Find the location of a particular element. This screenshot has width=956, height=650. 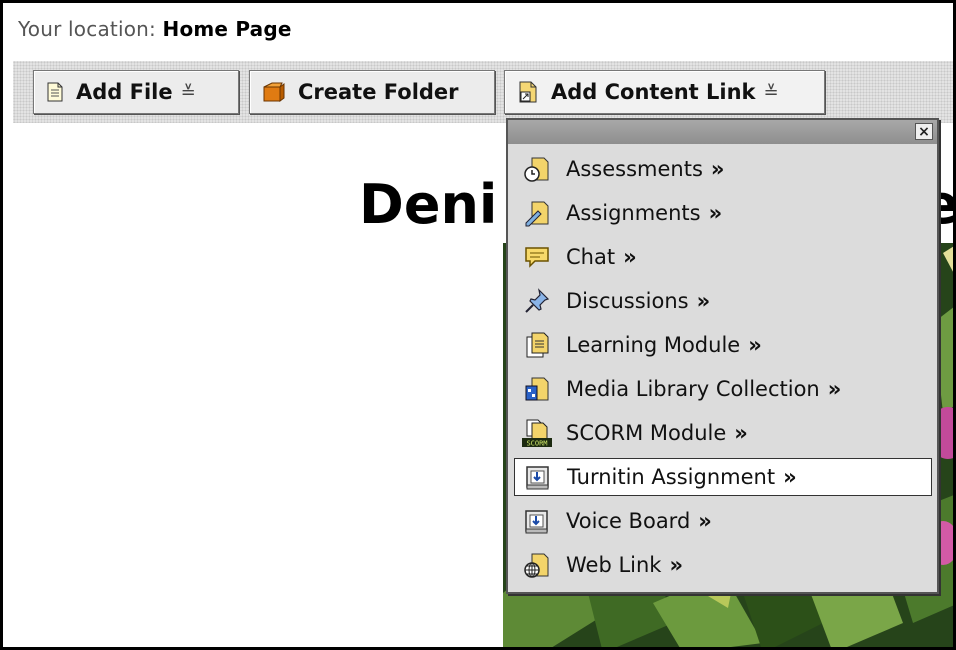

menu-item-label: SCORM Module is located at coordinates (646, 433).